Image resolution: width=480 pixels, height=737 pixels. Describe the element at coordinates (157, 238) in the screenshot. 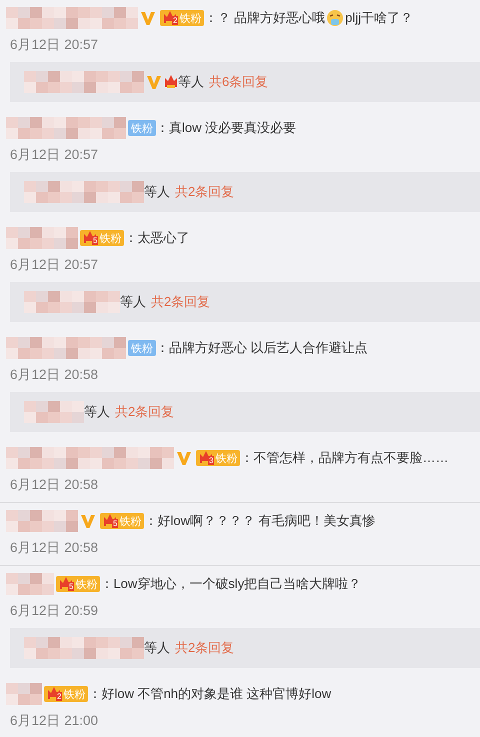

I see `comment-text: ：太恶心了` at that location.